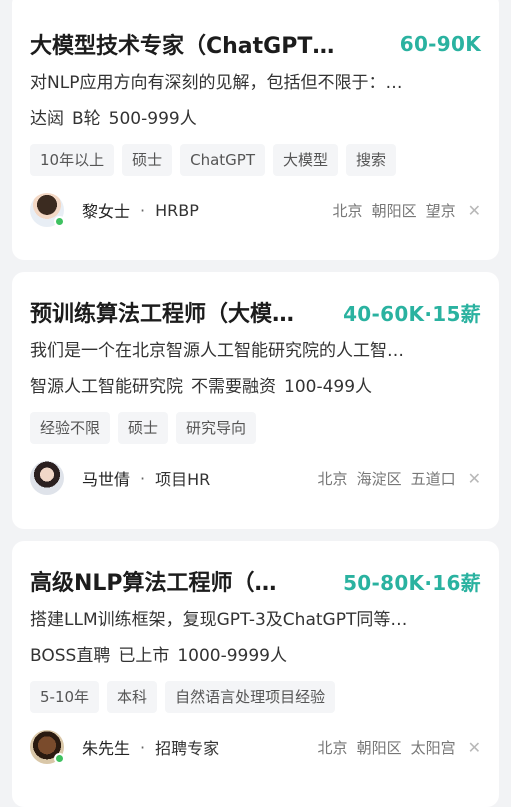 The height and width of the screenshot is (807, 511). I want to click on job-location: 北京 朝阳区 太阳宫, so click(387, 747).